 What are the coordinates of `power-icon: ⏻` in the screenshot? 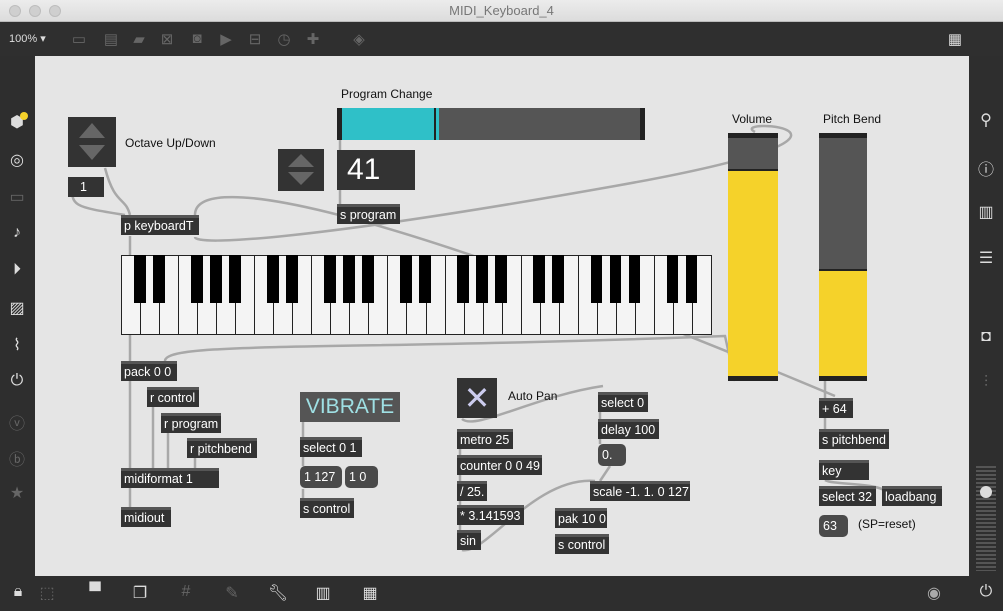 It's located at (986, 592).